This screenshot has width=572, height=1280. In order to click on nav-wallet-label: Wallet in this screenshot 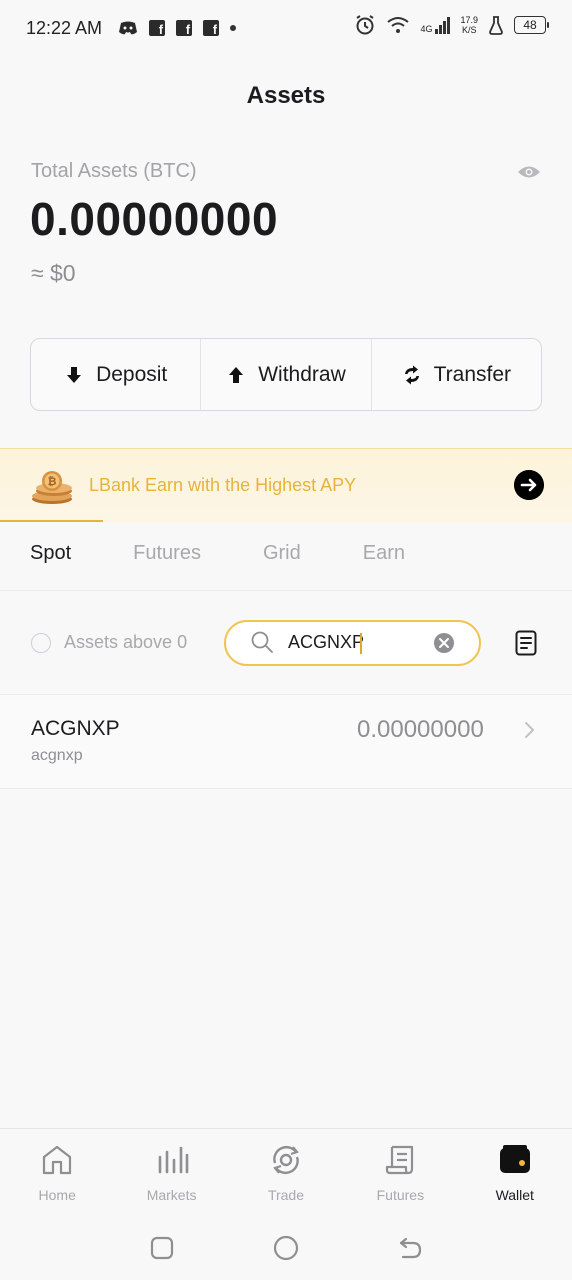, I will do `click(514, 1195)`.